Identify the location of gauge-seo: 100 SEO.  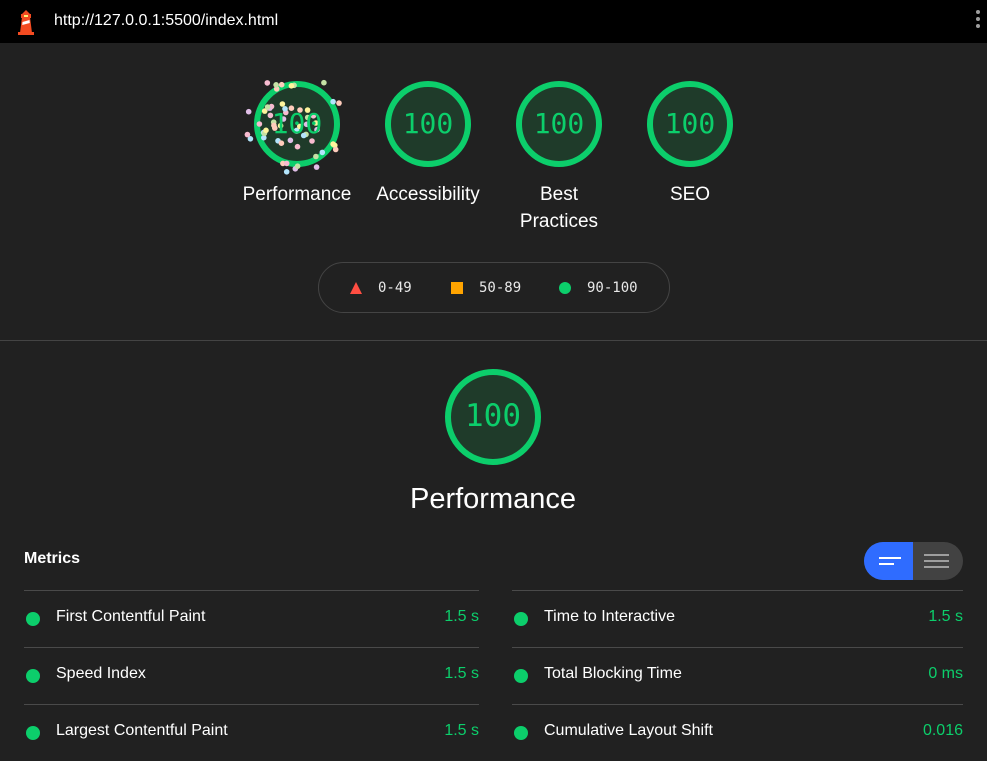
(690, 144).